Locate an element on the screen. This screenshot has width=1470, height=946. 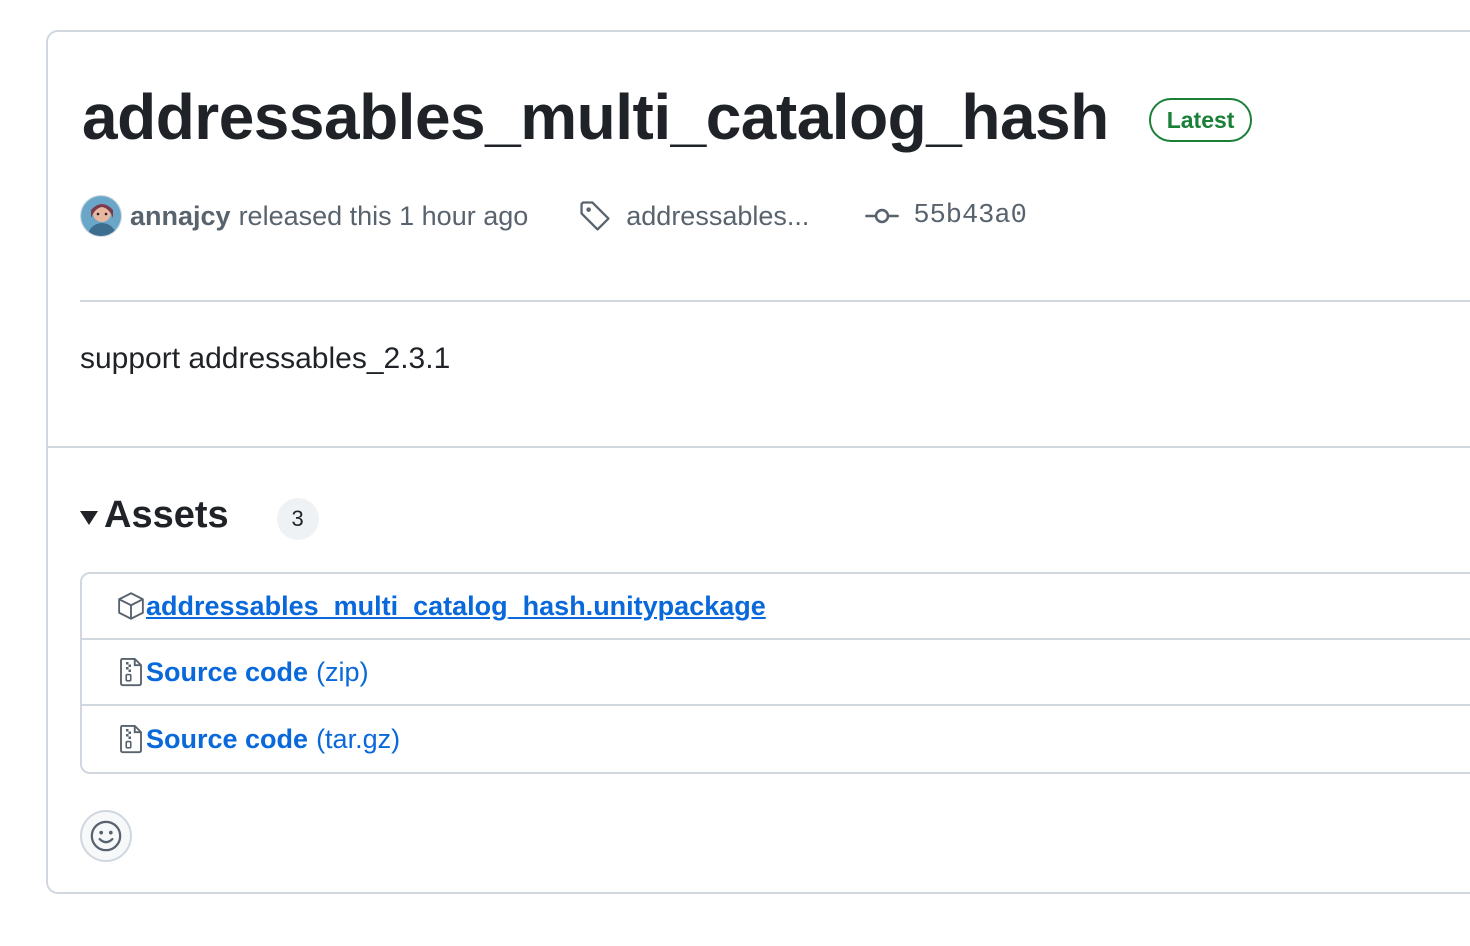
asset-row: Source code (zip) is located at coordinates (776, 673).